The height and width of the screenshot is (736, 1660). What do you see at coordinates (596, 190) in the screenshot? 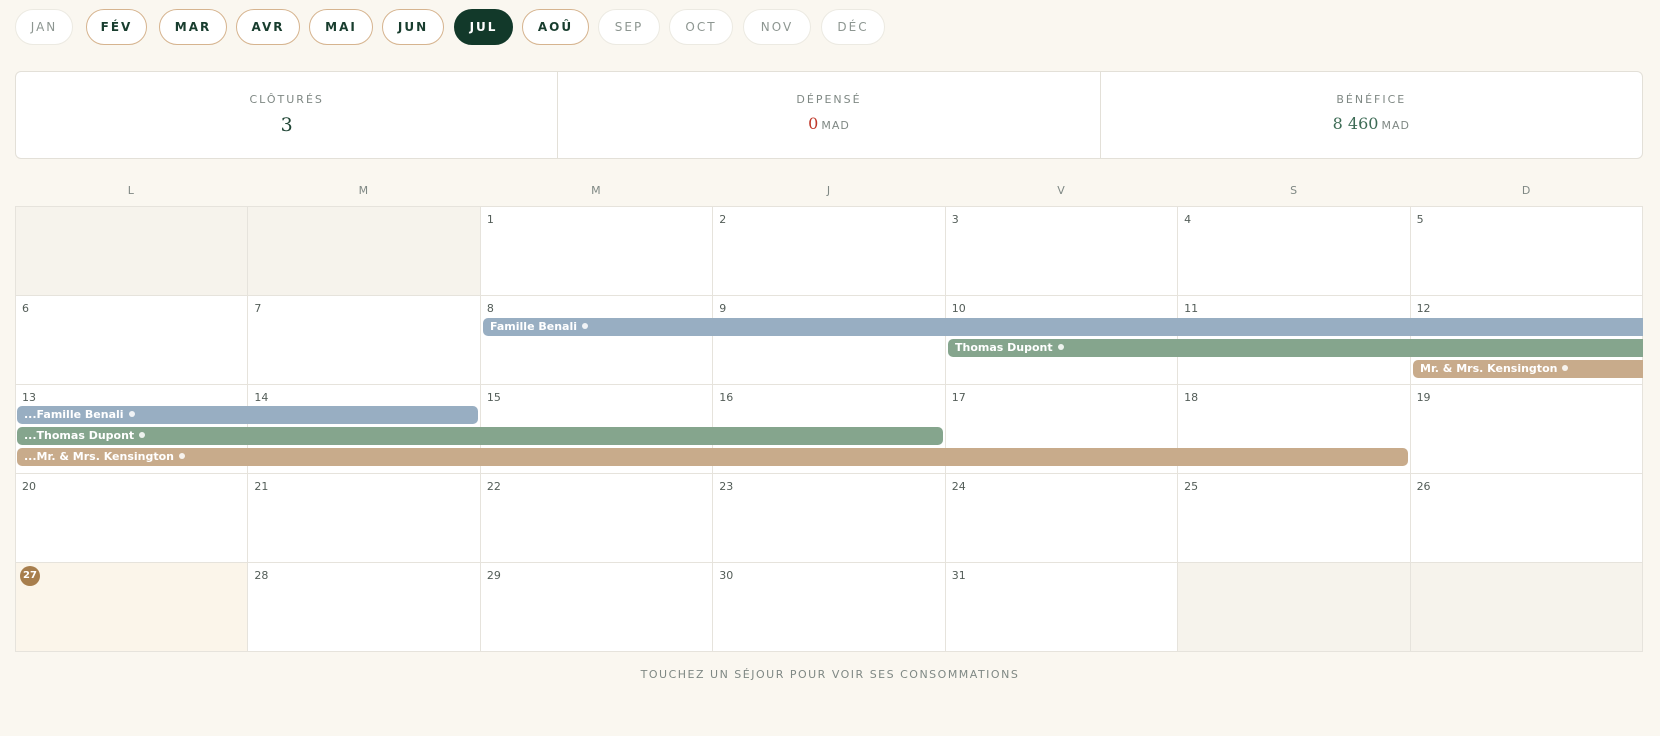
I see `weekday-wed: M` at bounding box center [596, 190].